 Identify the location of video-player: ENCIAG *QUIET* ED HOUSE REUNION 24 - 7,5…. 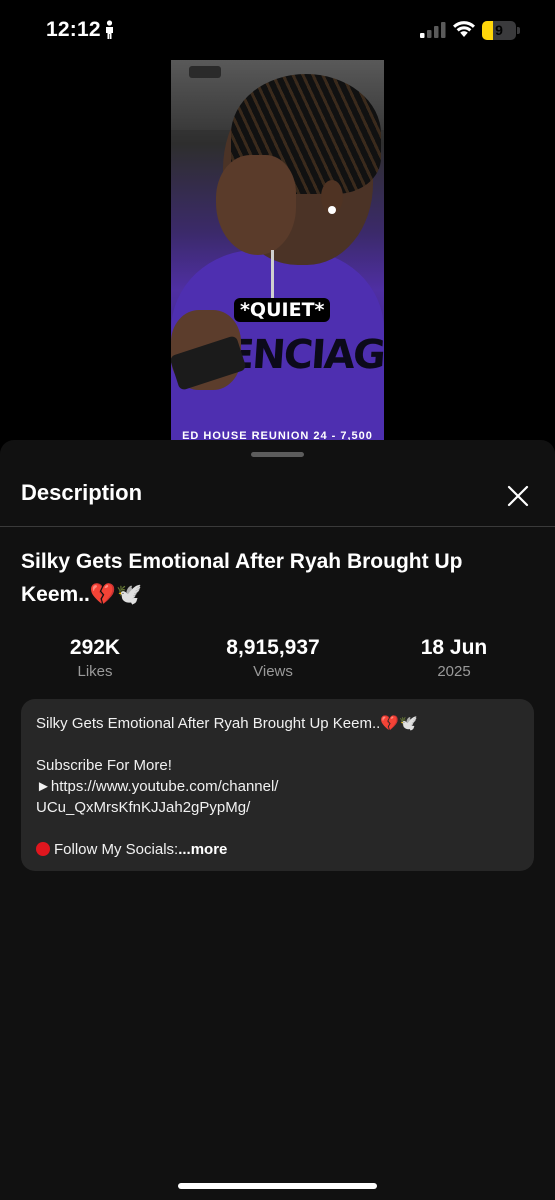
(277, 252).